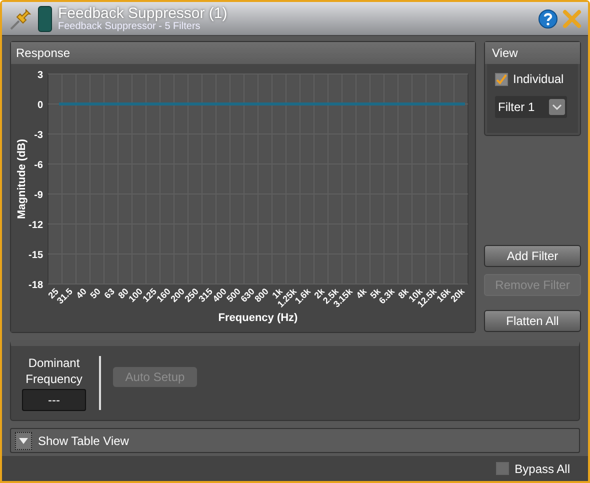  I want to click on triangle-down-icon, so click(23, 441).